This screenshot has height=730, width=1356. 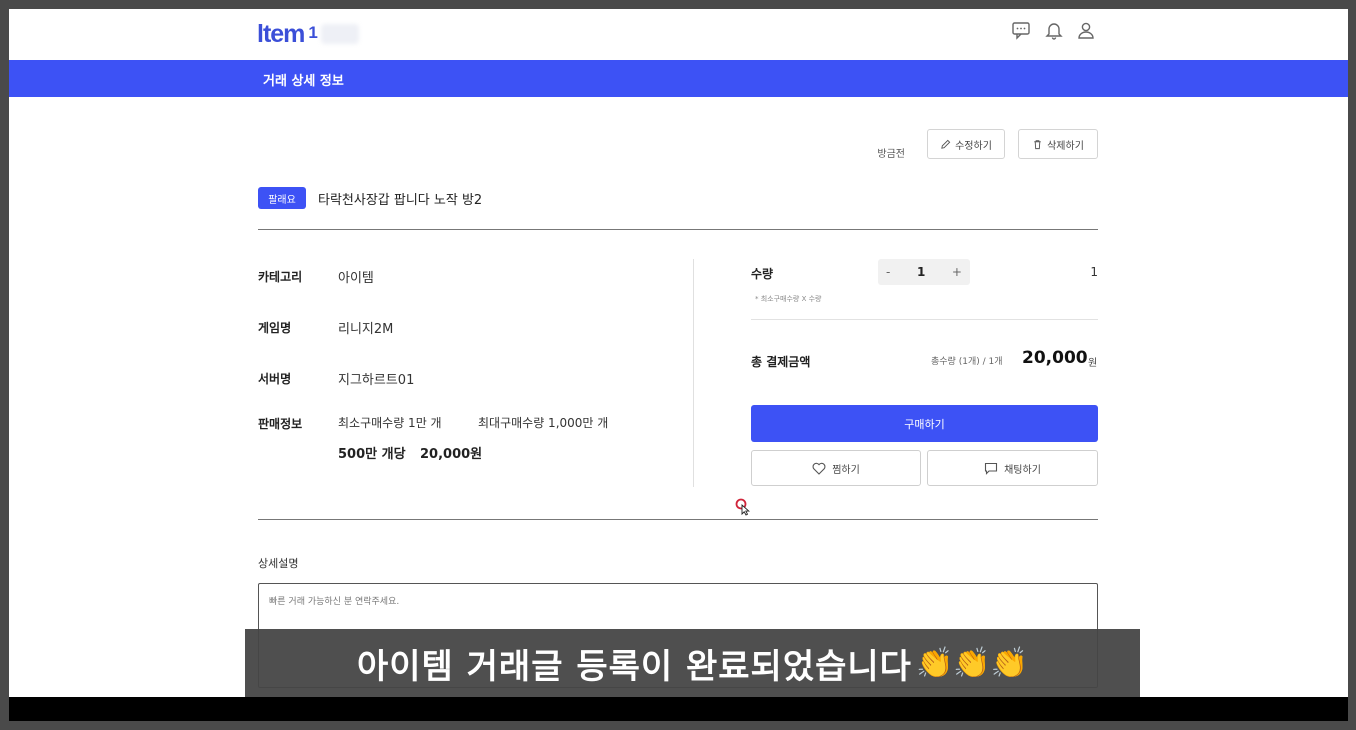 I want to click on blurred-logo-part, so click(x=339, y=34).